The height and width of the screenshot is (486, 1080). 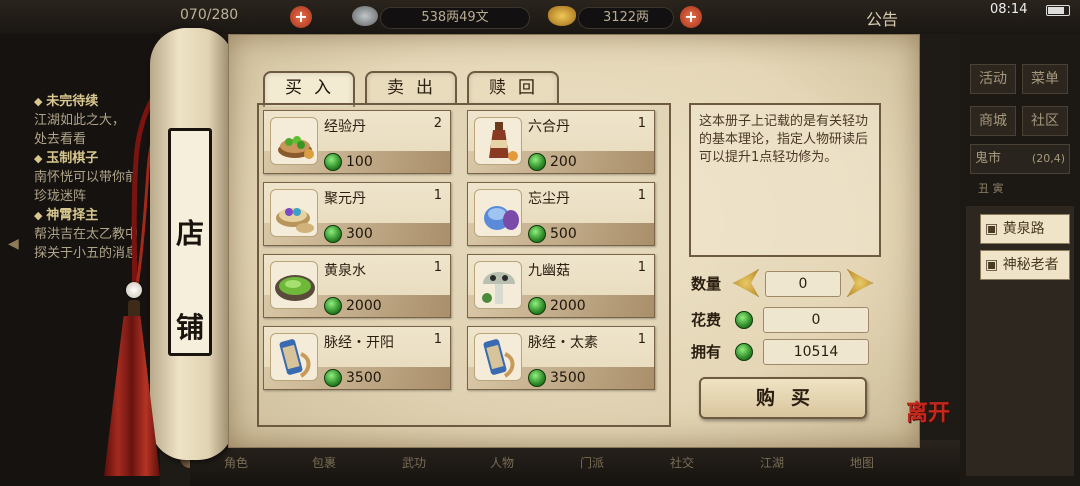 What do you see at coordinates (209, 15) in the screenshot?
I see `stamina-value: 070/280` at bounding box center [209, 15].